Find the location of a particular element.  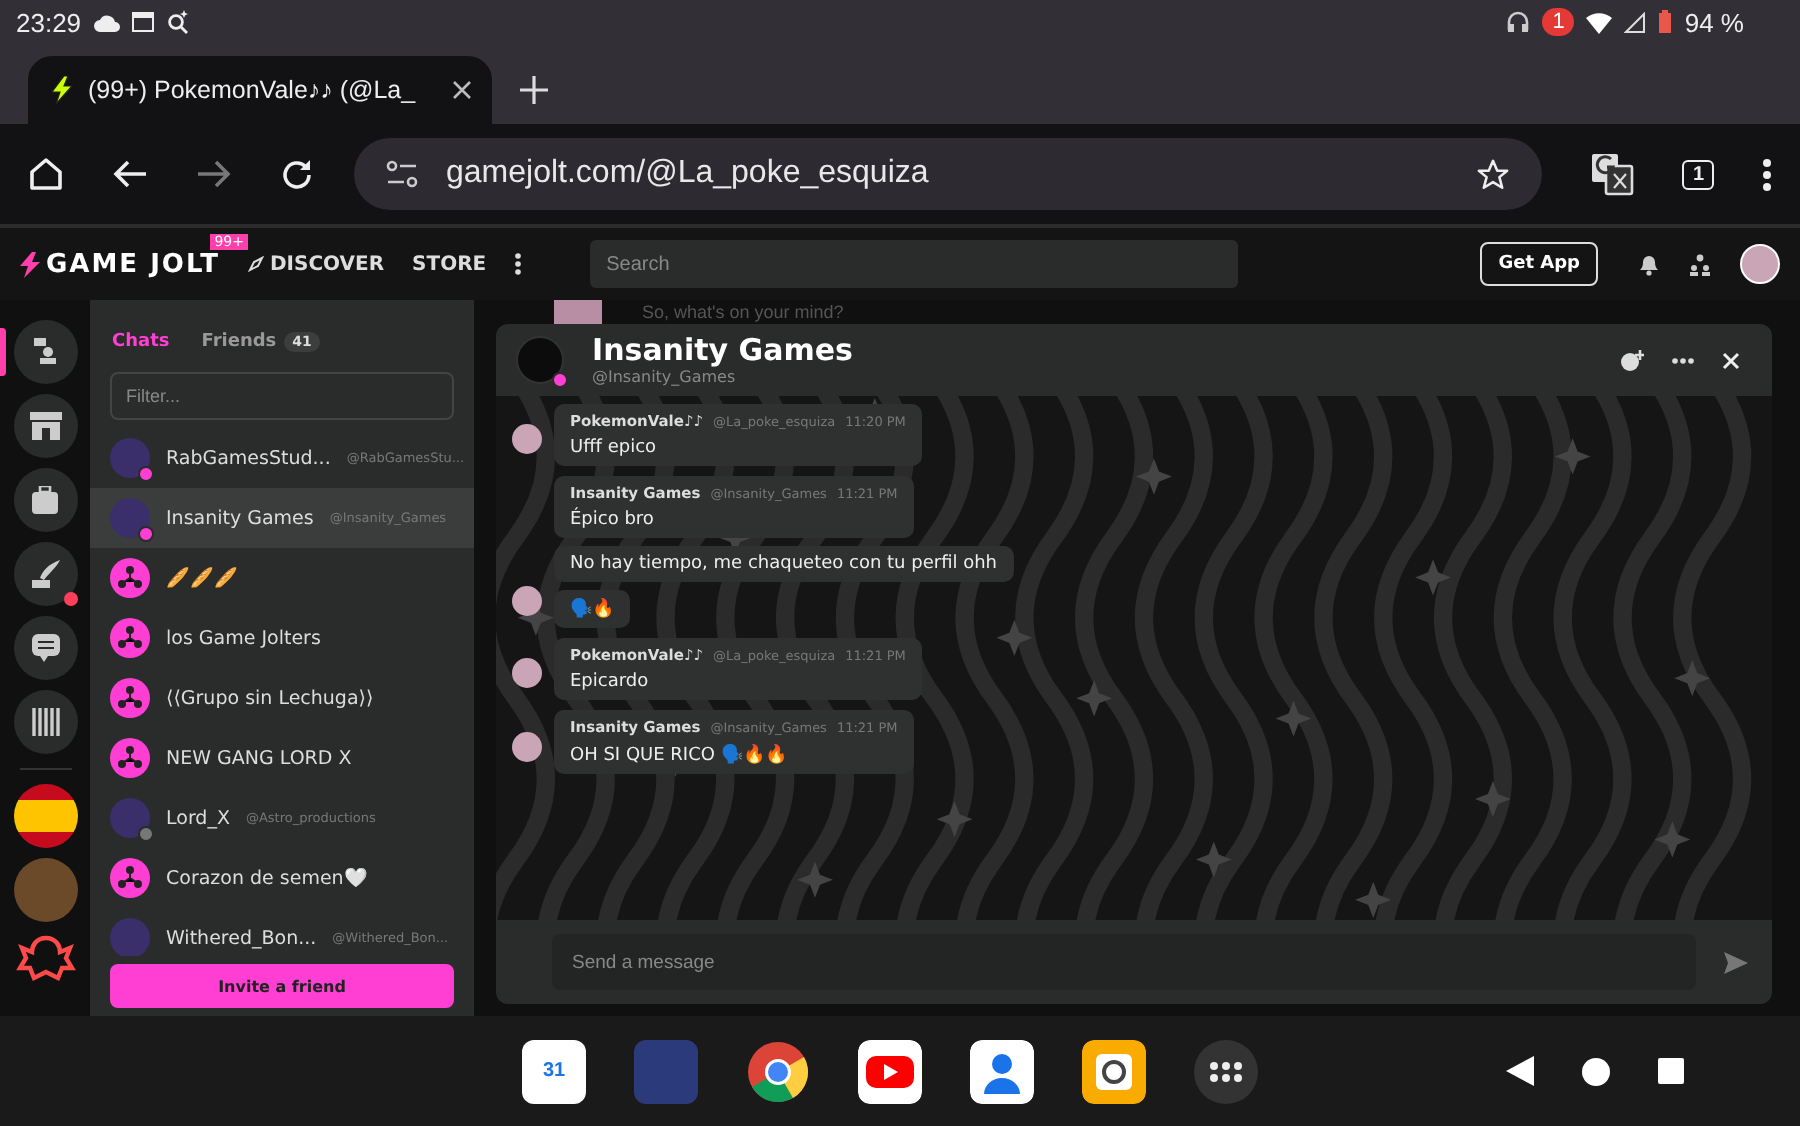

add-friend-icon is located at coordinates (1632, 360).